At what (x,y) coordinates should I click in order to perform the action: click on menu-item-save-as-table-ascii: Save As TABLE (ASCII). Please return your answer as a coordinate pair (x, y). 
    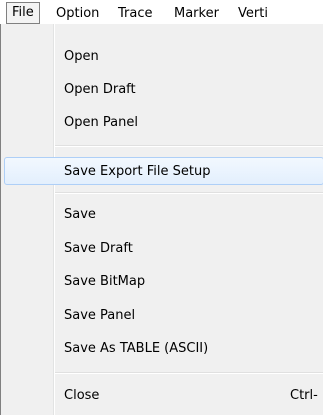
    Looking at the image, I should click on (162, 349).